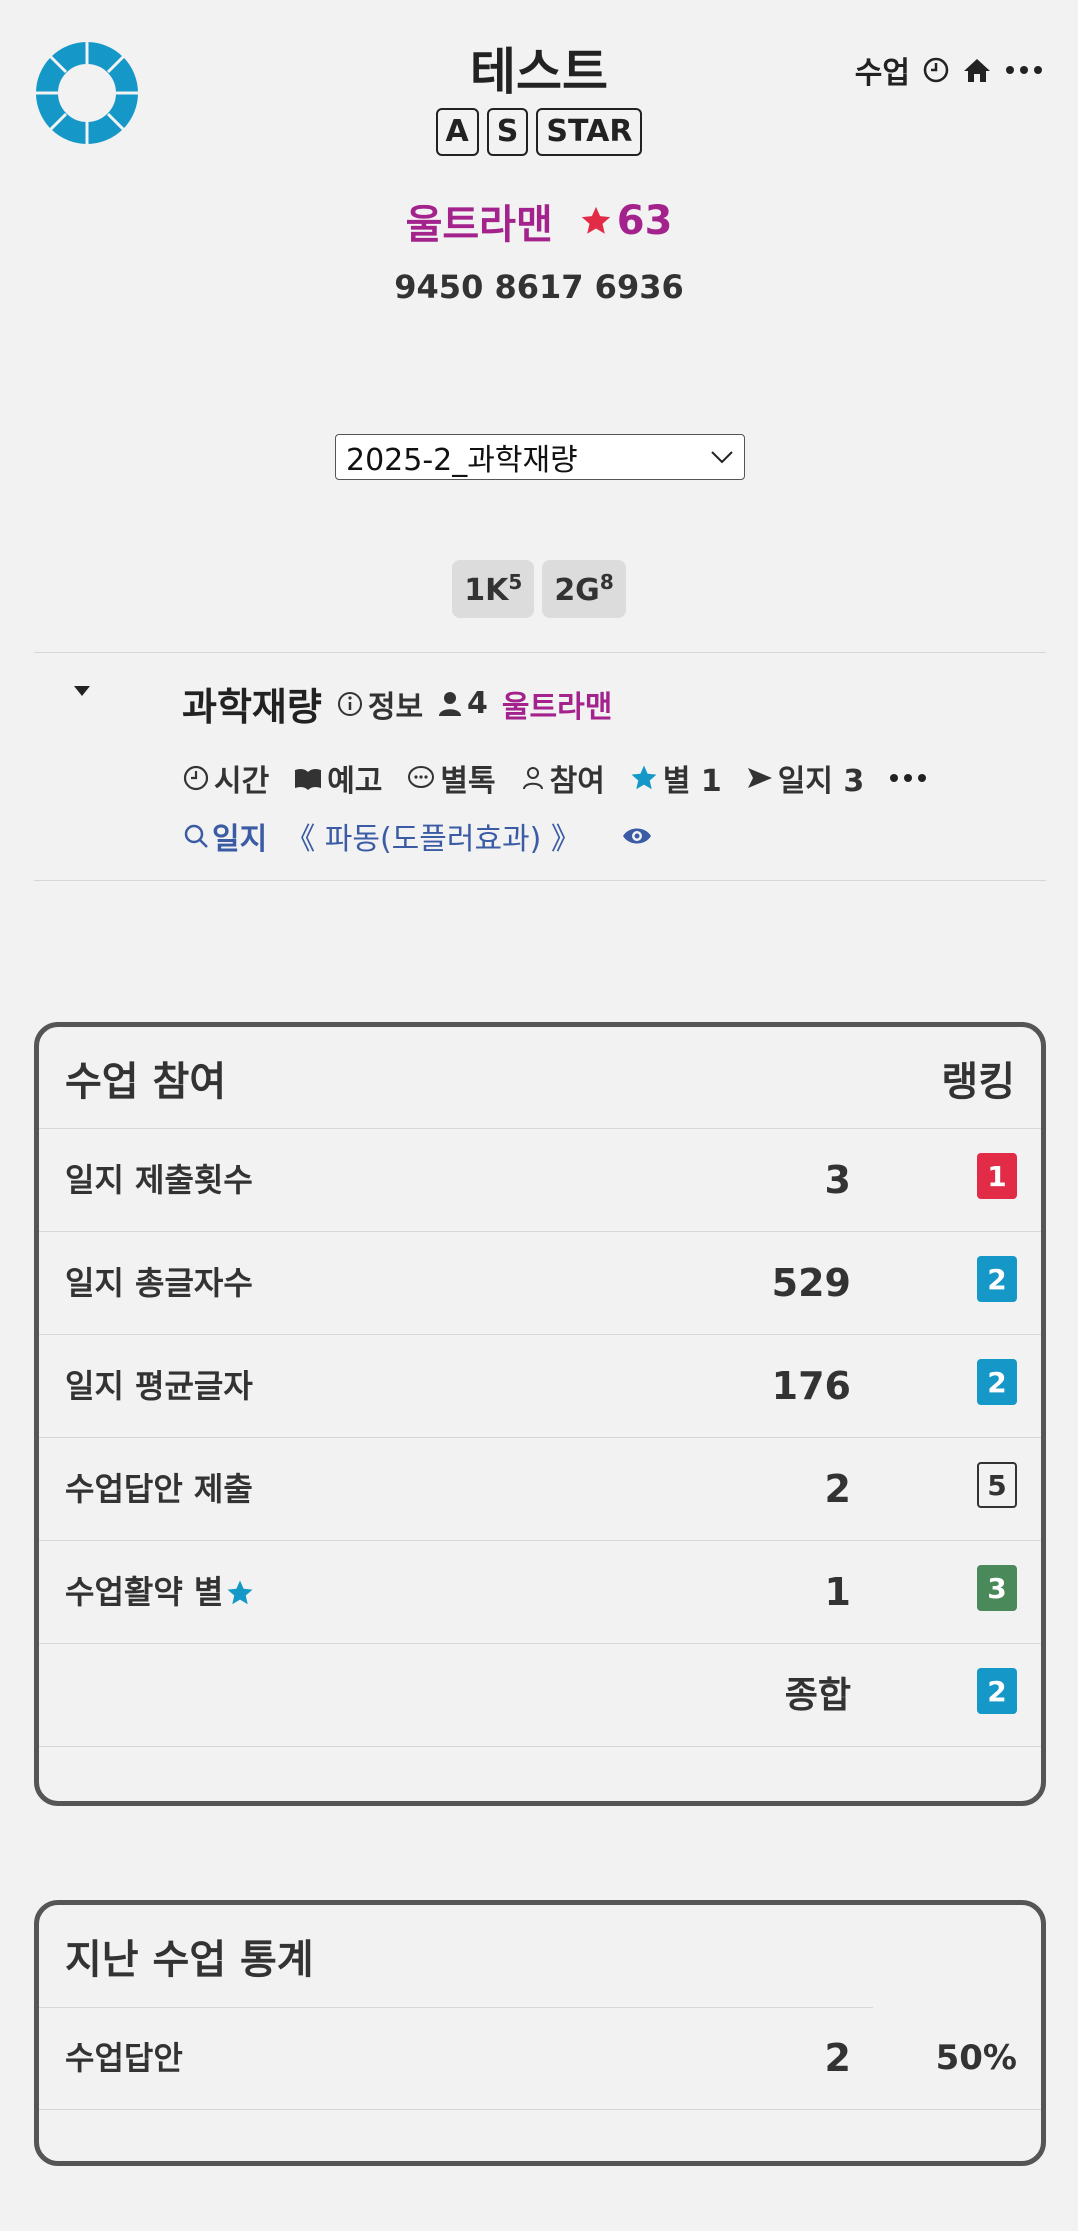 The image size is (1078, 2231). Describe the element at coordinates (189, 1960) in the screenshot. I see `stats-title: 지난 수업 통계` at that location.